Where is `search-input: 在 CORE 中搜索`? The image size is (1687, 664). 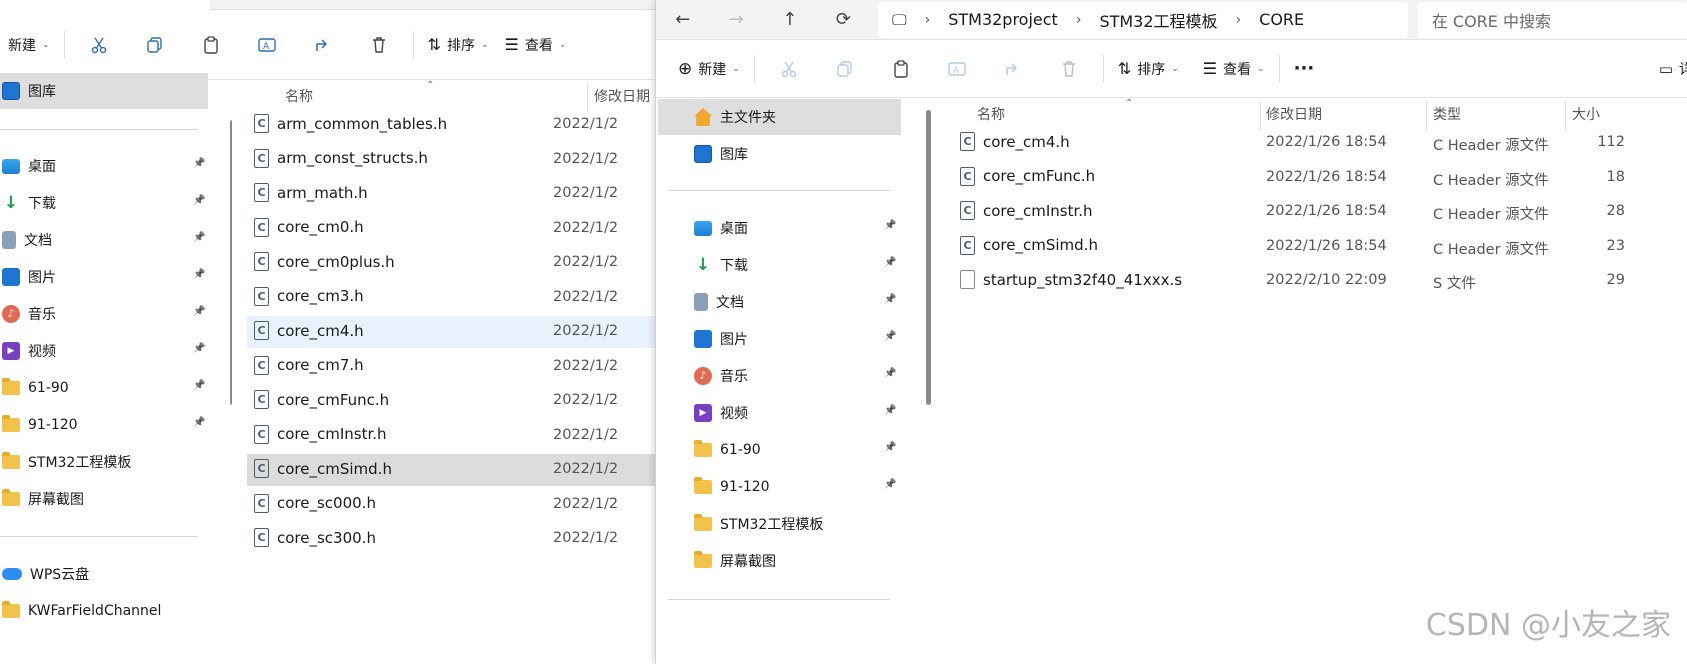 search-input: 在 CORE 中搜索 is located at coordinates (1552, 19).